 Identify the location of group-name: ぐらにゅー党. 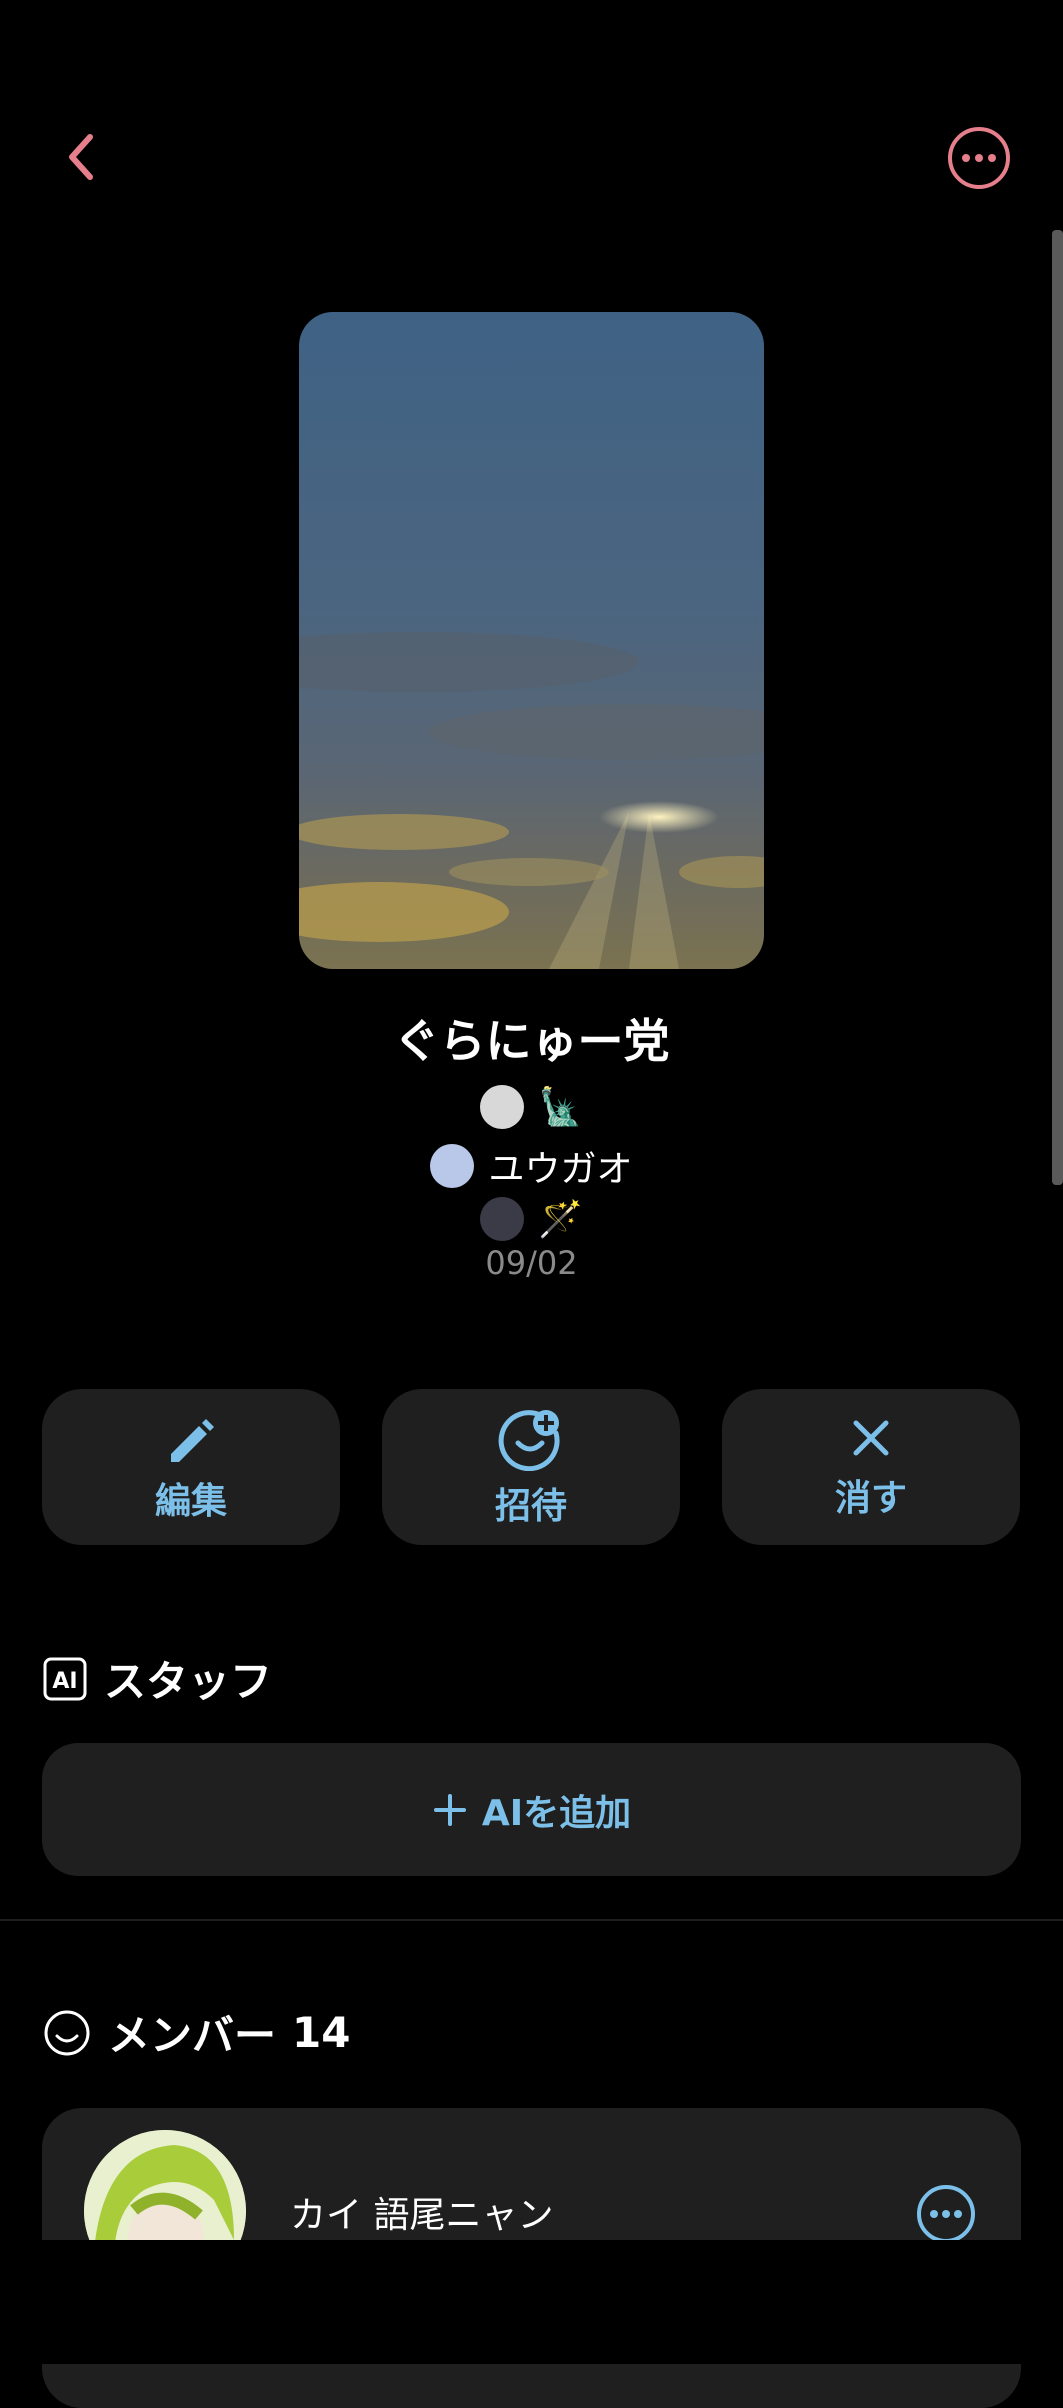
(531, 1041).